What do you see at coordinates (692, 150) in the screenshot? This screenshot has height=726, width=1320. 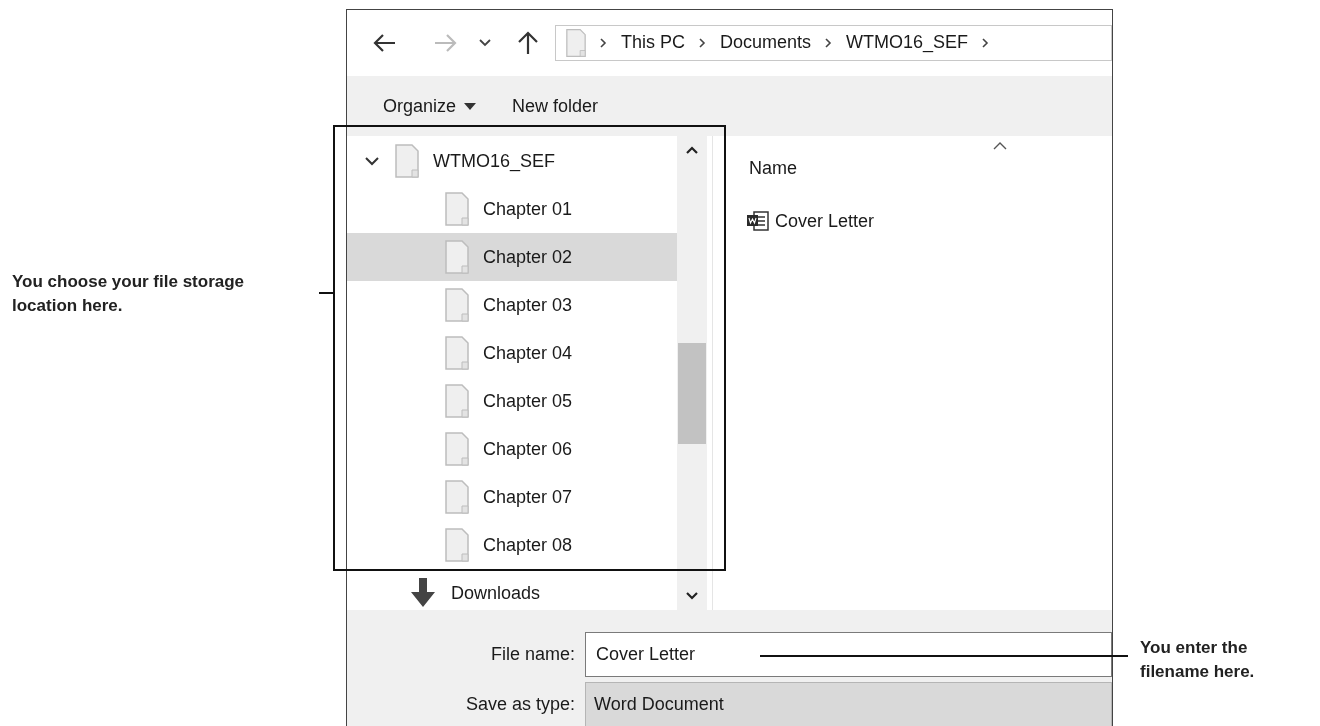 I see `scroll-up-icon` at bounding box center [692, 150].